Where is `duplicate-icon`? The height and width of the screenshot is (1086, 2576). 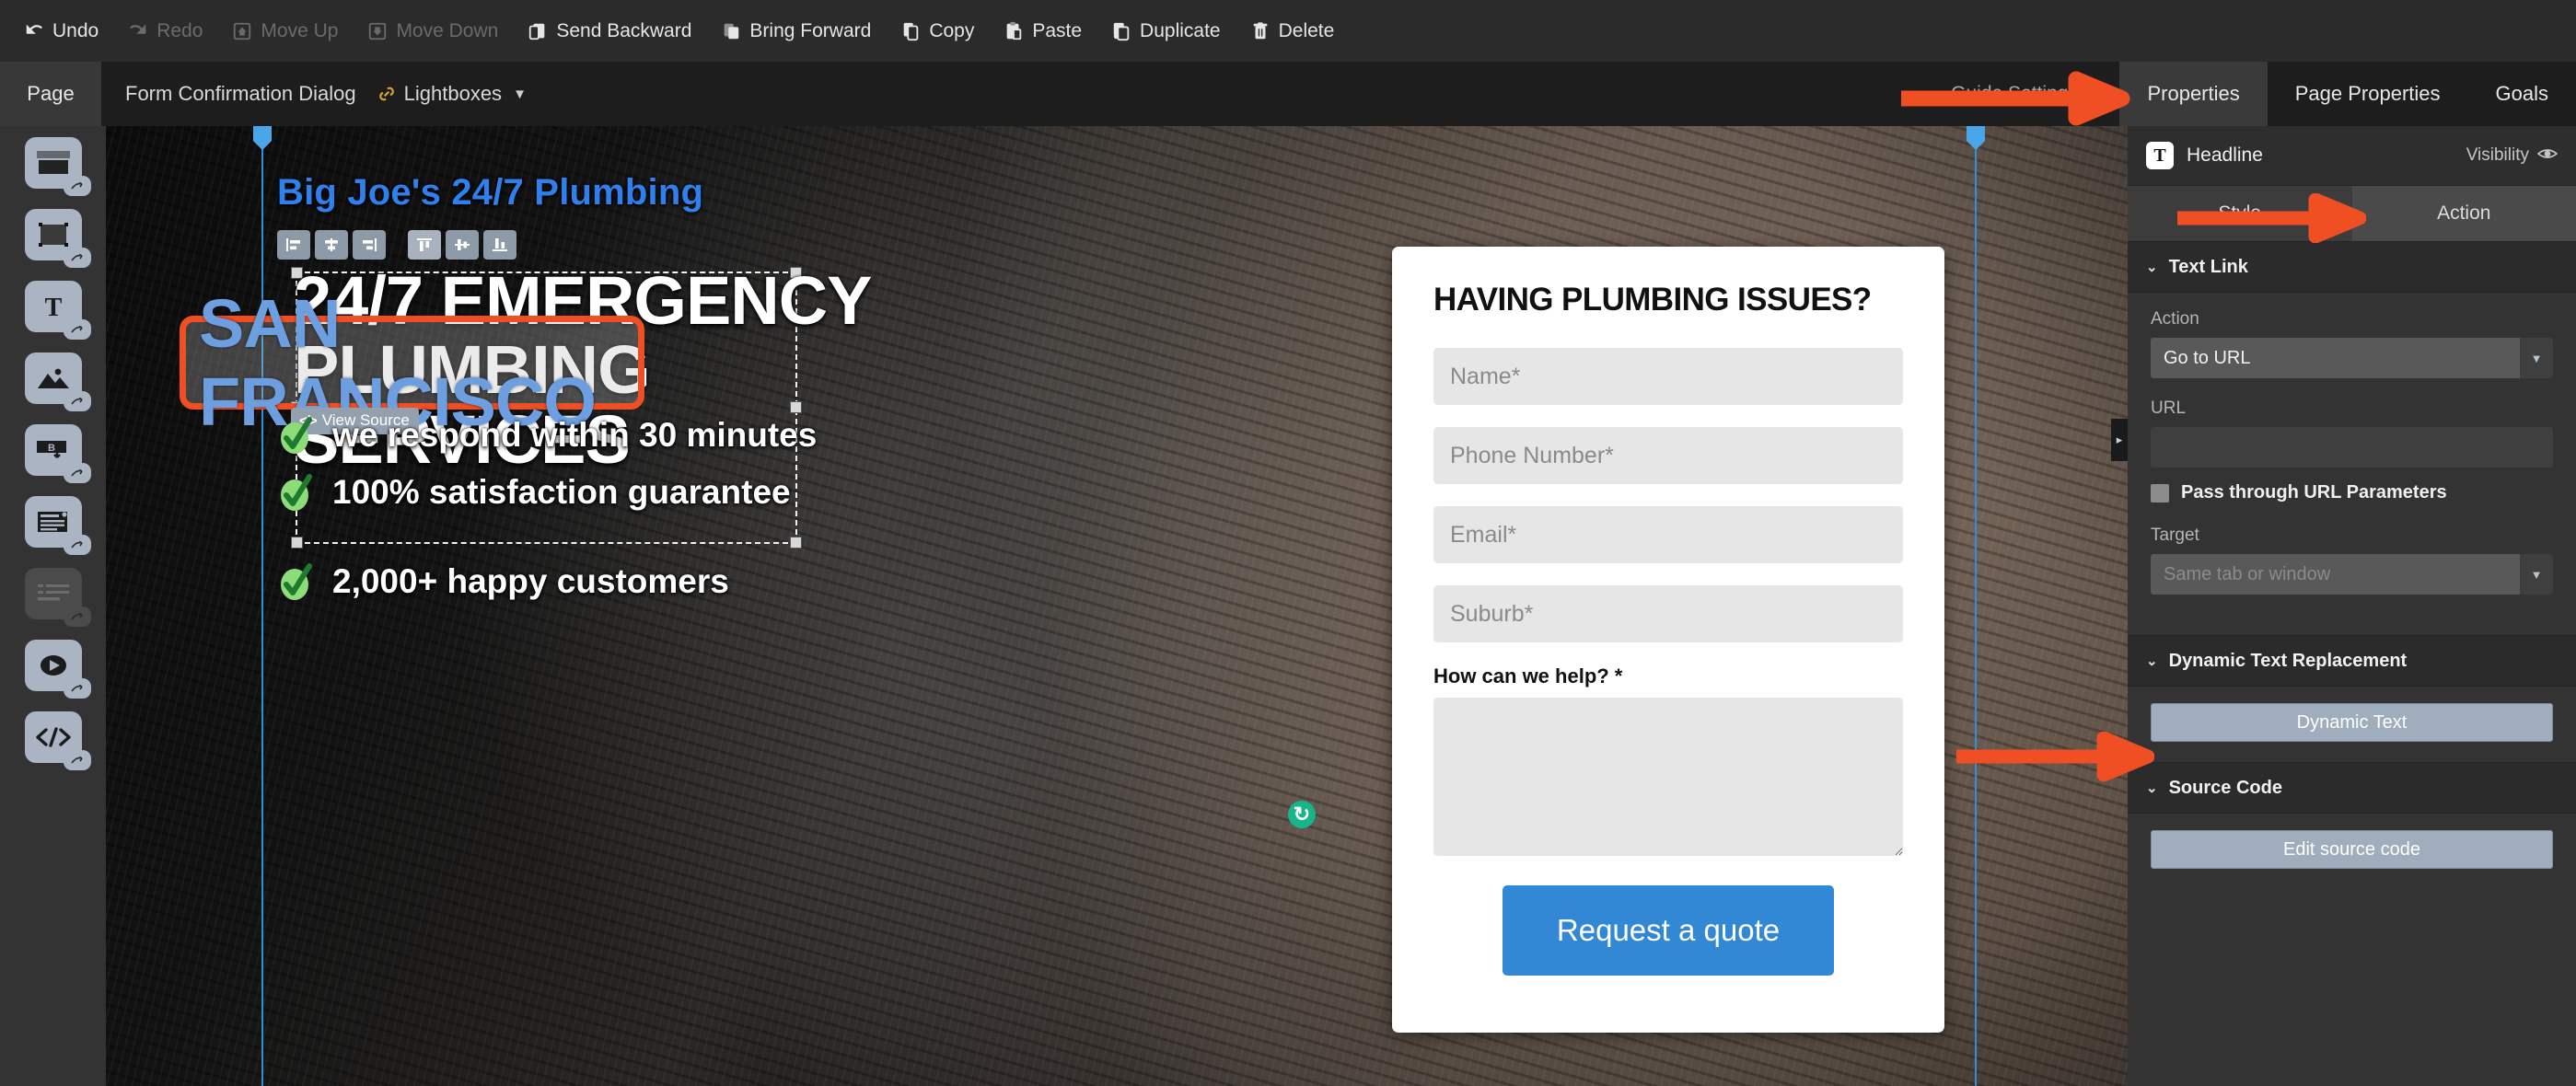
duplicate-icon is located at coordinates (1121, 31).